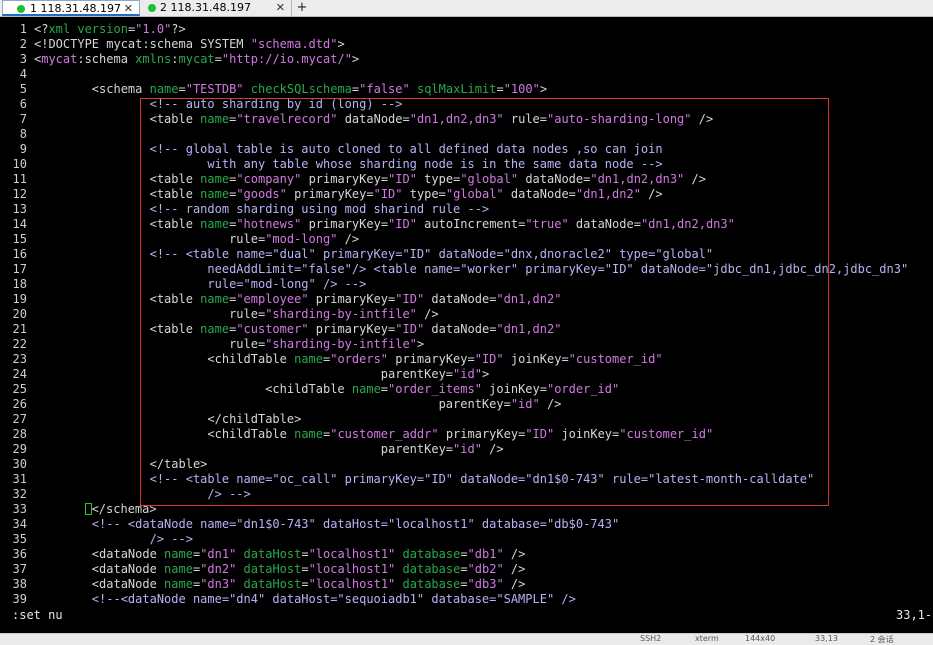  Describe the element at coordinates (438, 179) in the screenshot. I see `code-token: type=` at that location.